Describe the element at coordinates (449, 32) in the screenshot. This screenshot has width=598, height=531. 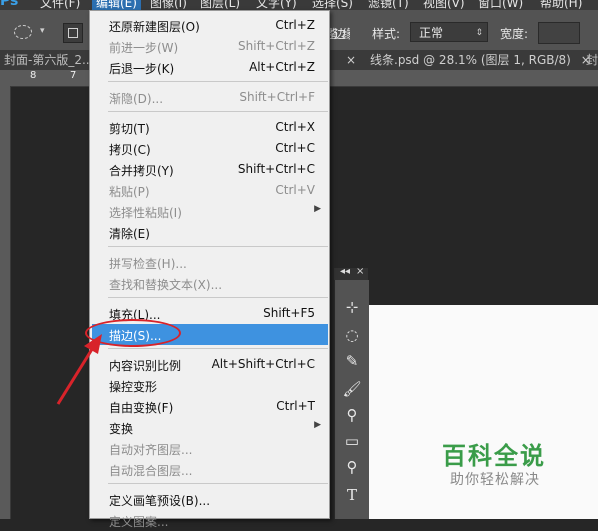
I see `style-select: 正常 ⇕` at that location.